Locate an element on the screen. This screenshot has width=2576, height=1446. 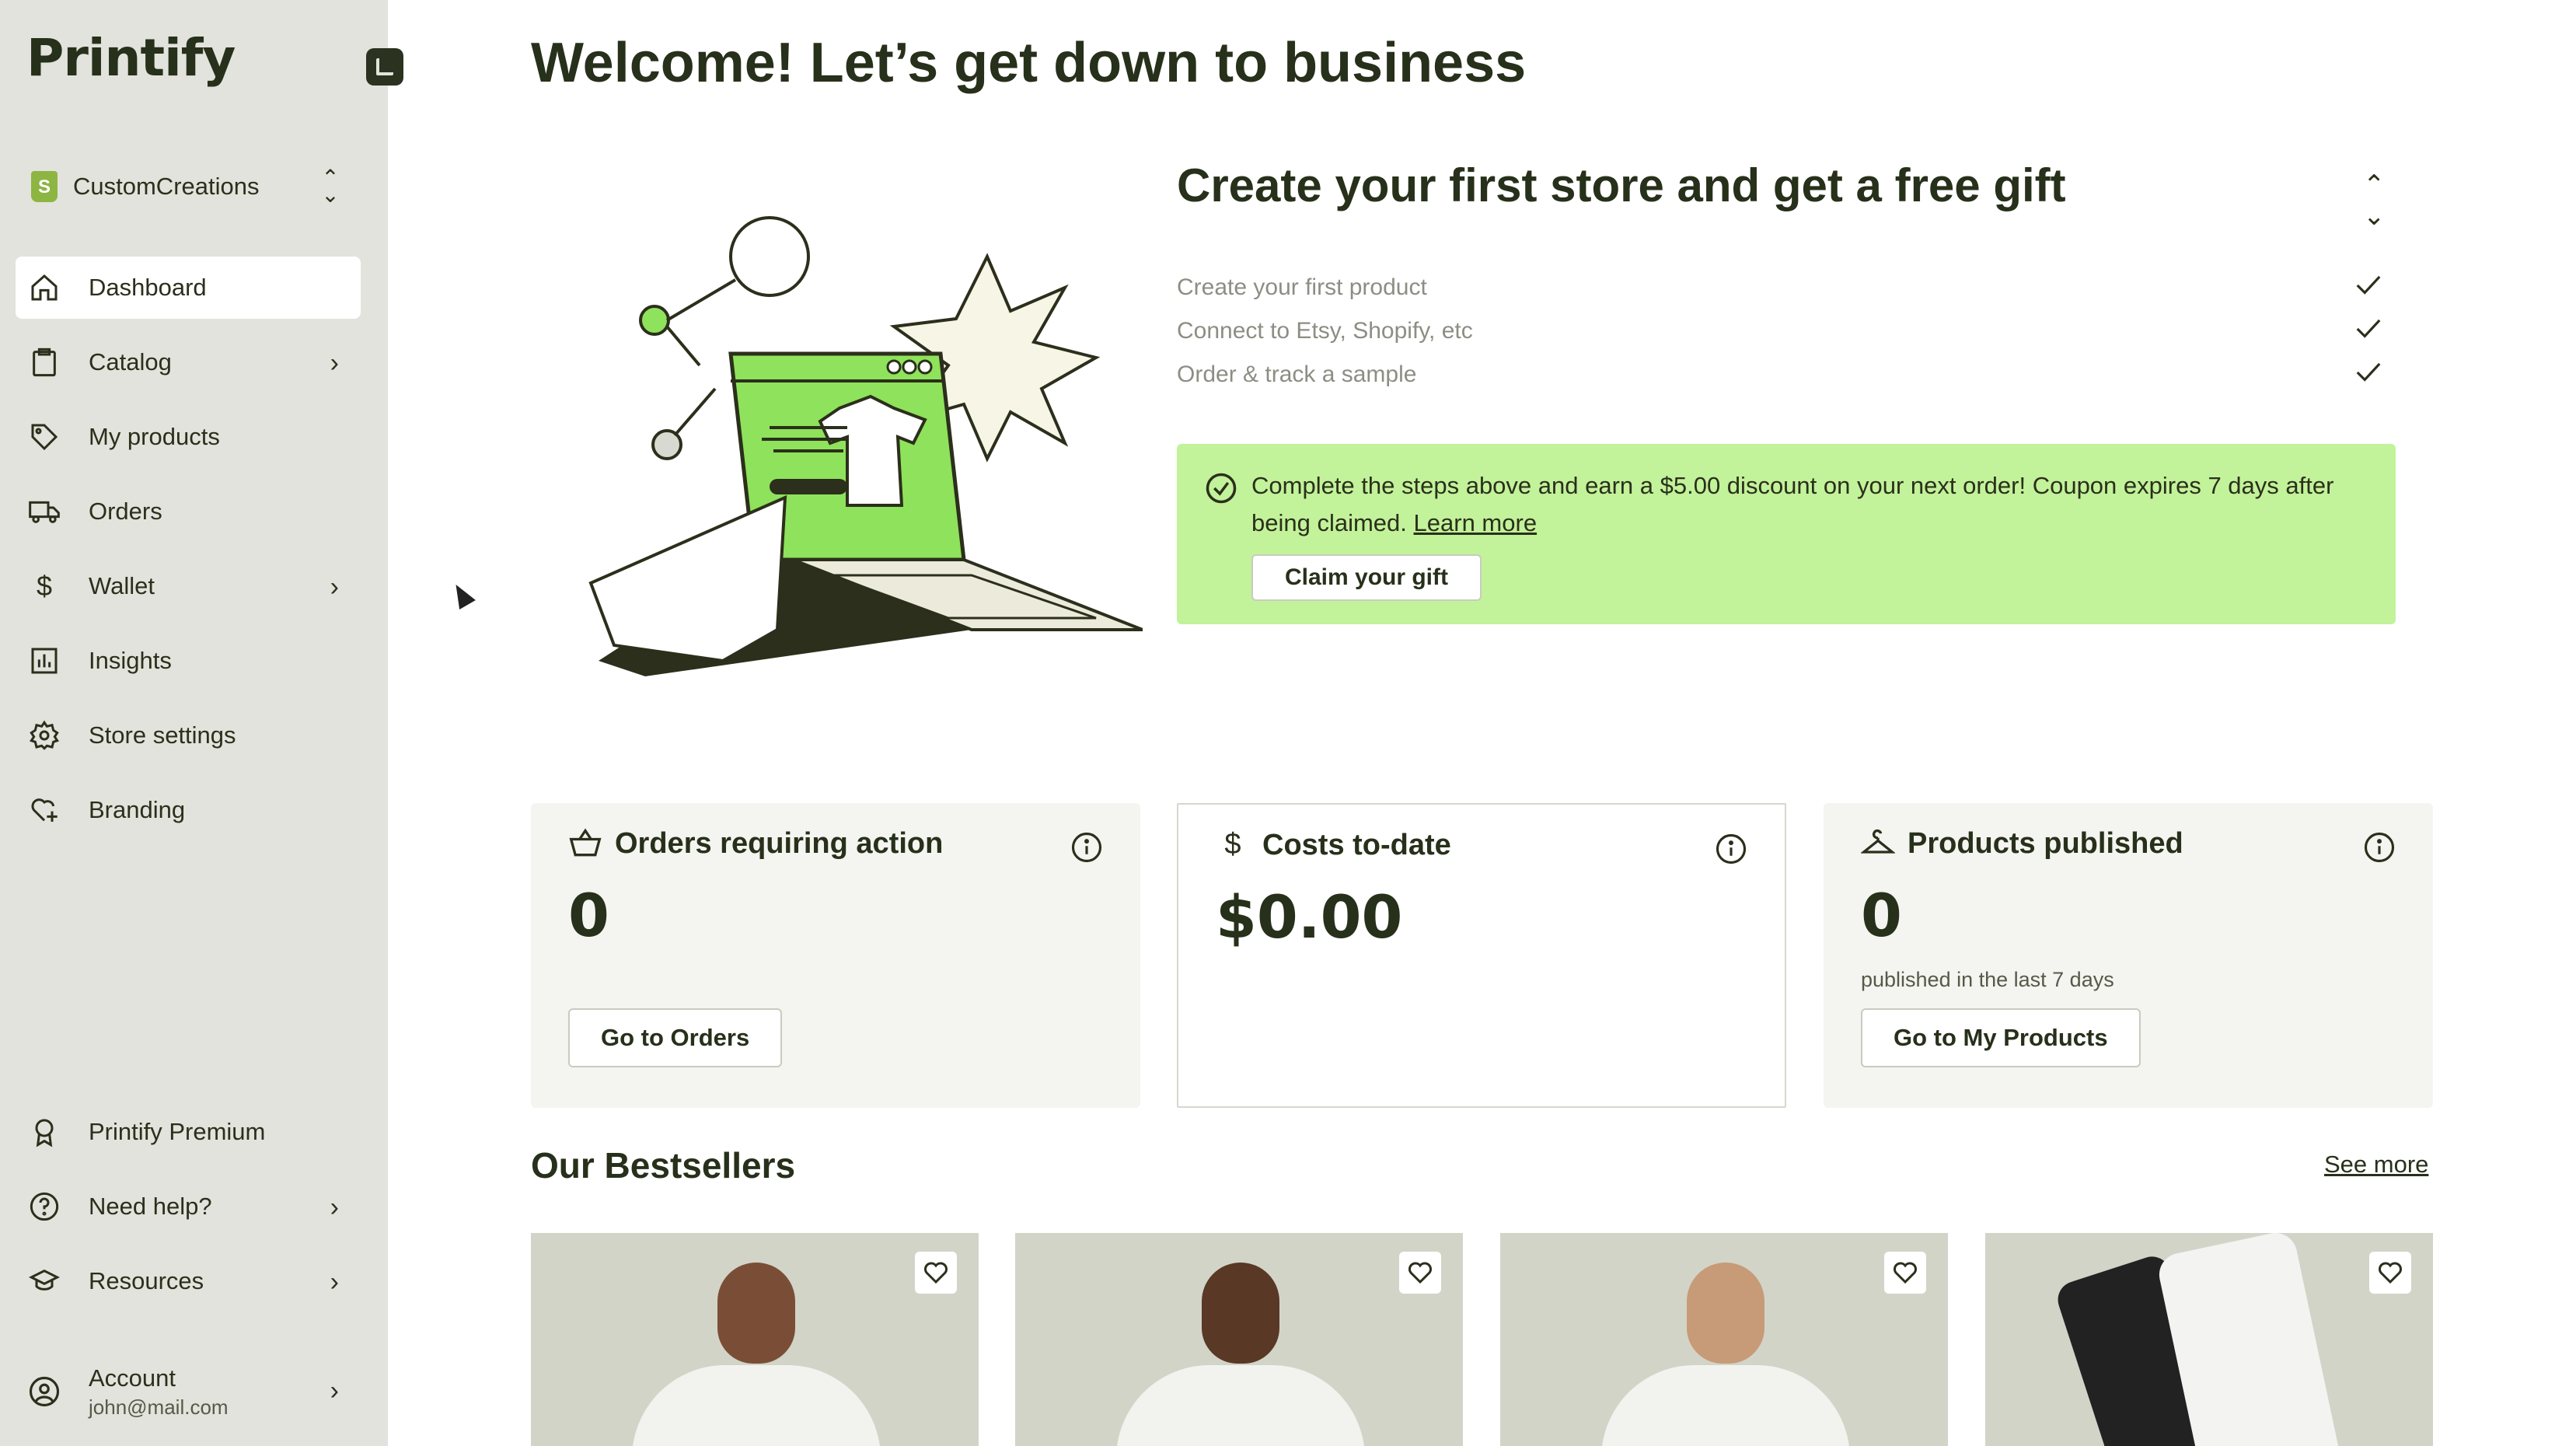
sidebar-item-need-help: Need help? › is located at coordinates (189, 1207).